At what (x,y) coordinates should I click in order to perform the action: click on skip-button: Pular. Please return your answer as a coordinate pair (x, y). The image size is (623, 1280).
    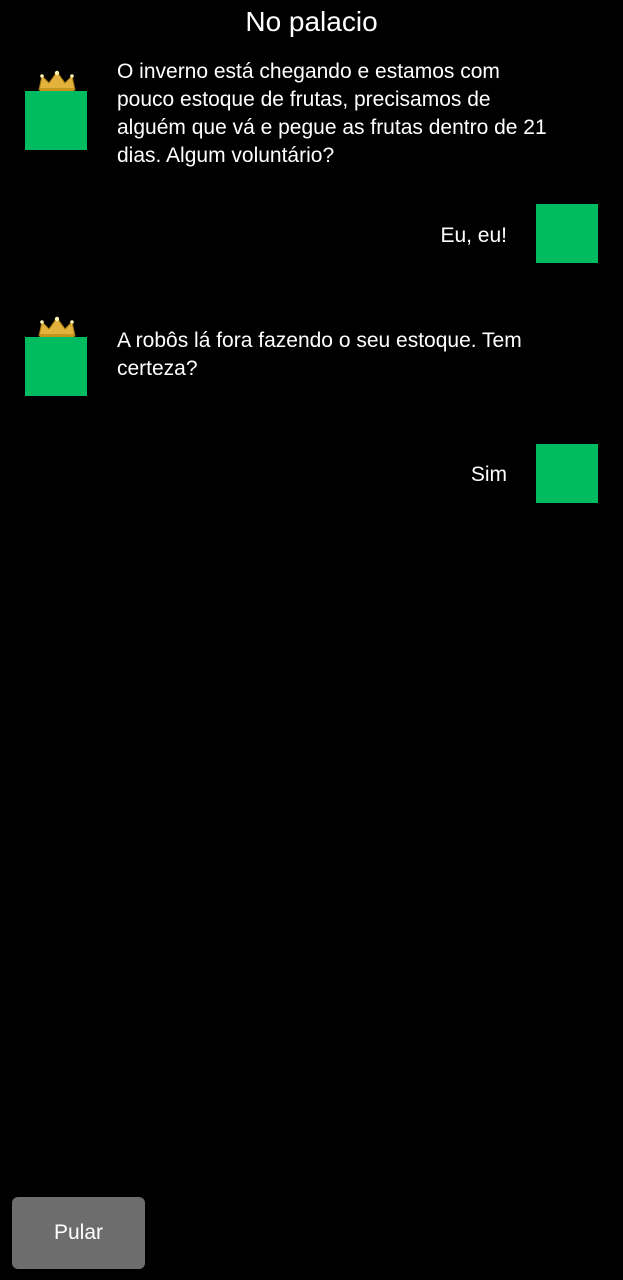
    Looking at the image, I should click on (78, 1233).